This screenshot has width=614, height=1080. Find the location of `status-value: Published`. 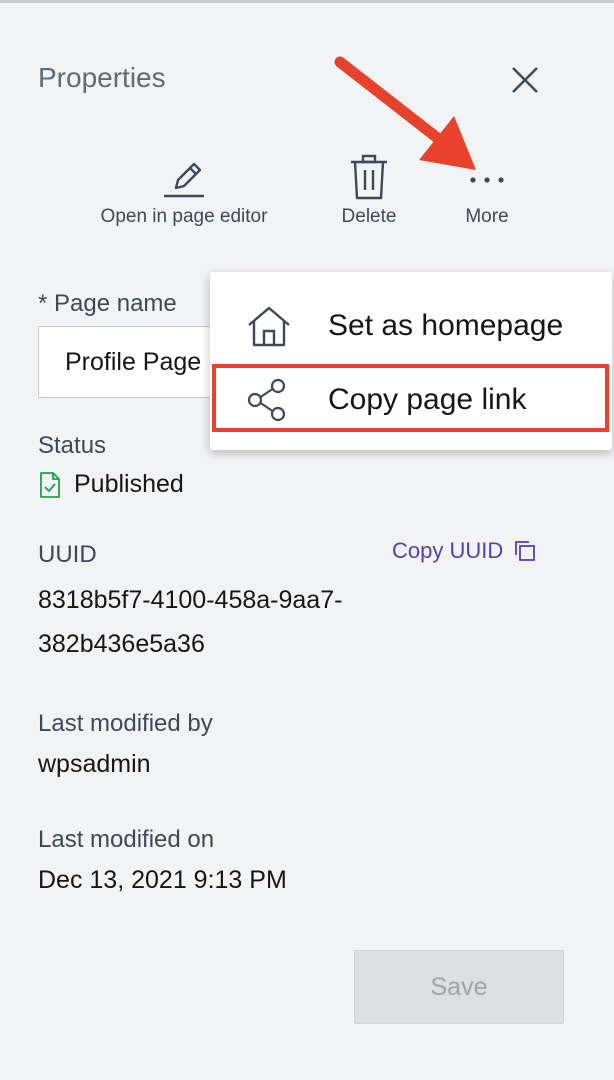

status-value: Published is located at coordinates (111, 484).